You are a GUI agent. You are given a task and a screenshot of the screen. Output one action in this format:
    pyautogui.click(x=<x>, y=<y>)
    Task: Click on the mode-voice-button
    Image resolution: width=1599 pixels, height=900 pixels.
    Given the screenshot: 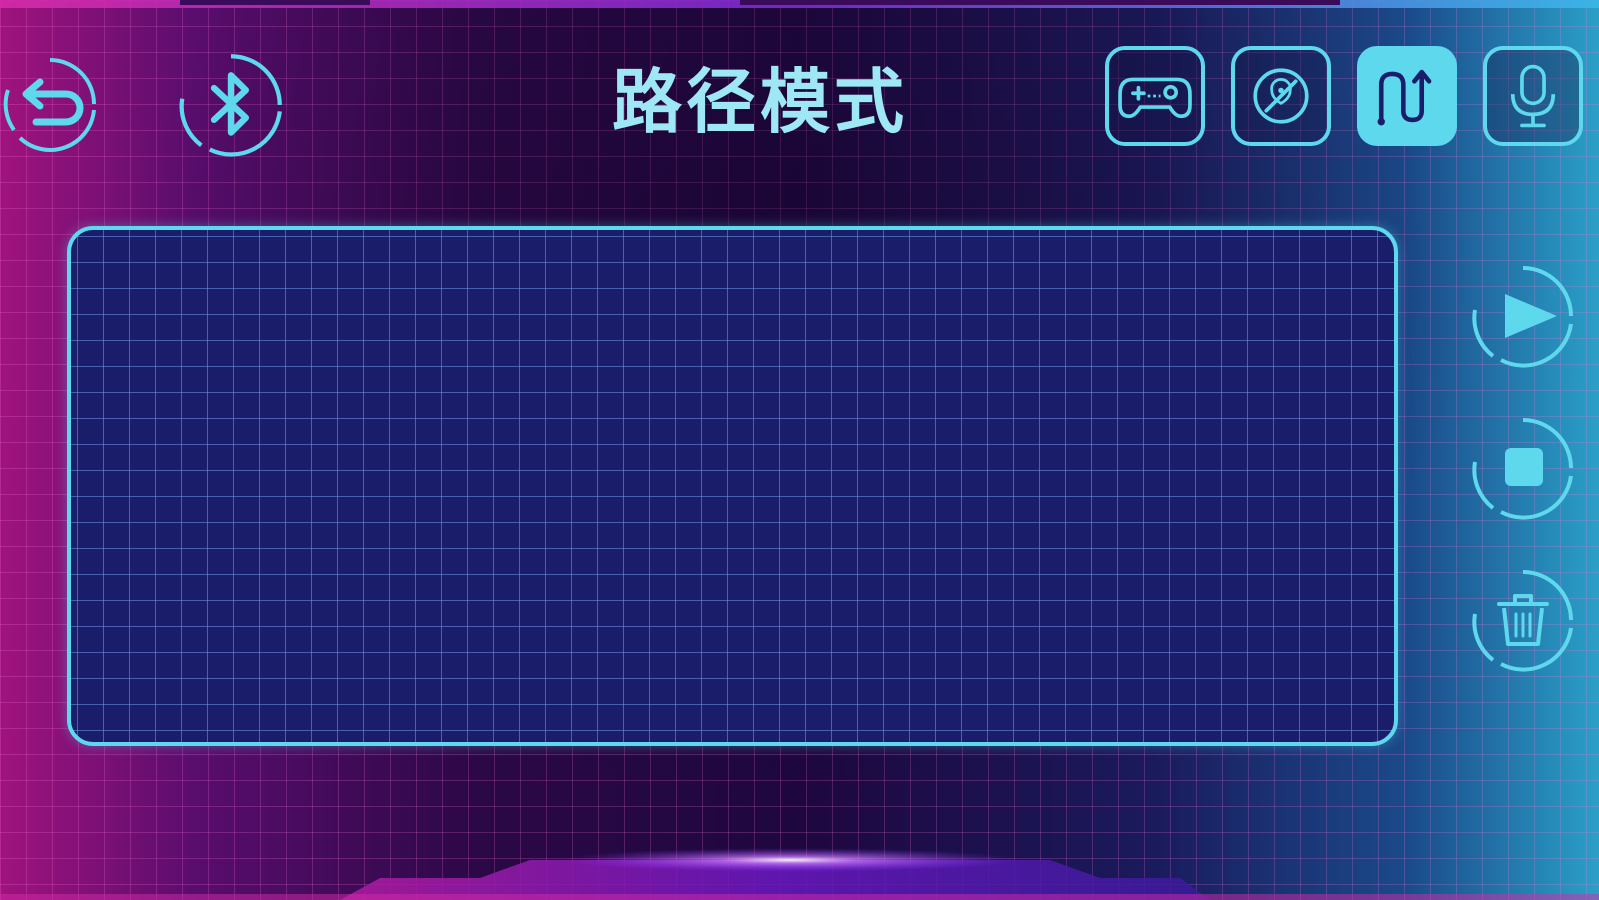 What is the action you would take?
    pyautogui.click(x=1533, y=96)
    